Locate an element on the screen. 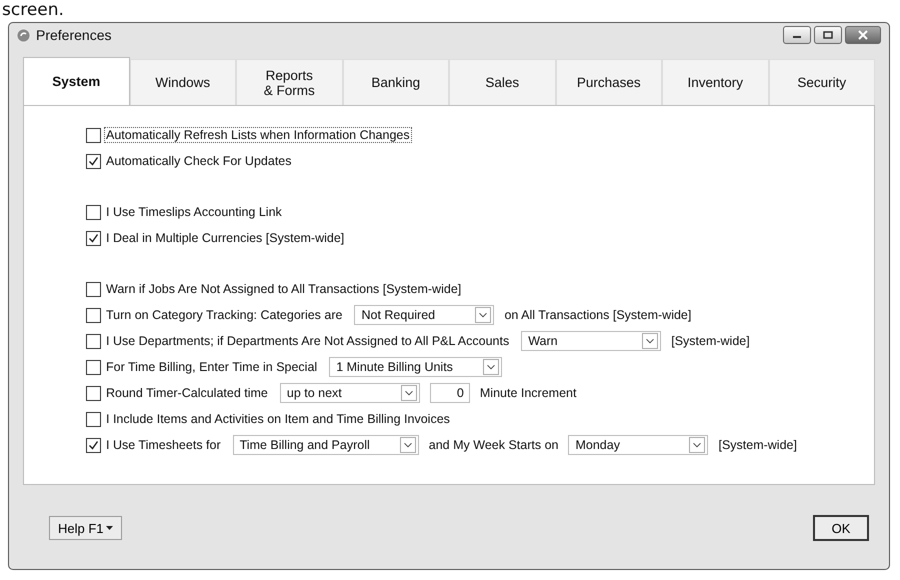 This screenshot has width=900, height=580. checkbox-label: I Use Departments; if Departments Are Not Assigned to All P&L Accounts is located at coordinates (308, 341).